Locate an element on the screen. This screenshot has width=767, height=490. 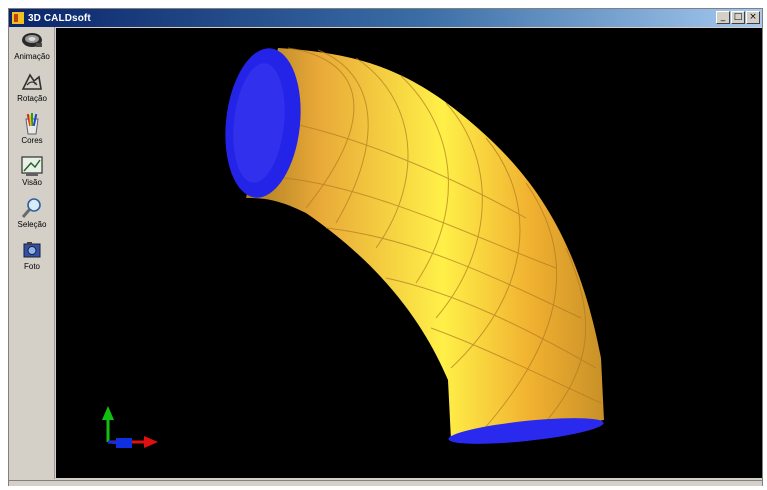
tool-rotation: Rotação is located at coordinates (32, 91).